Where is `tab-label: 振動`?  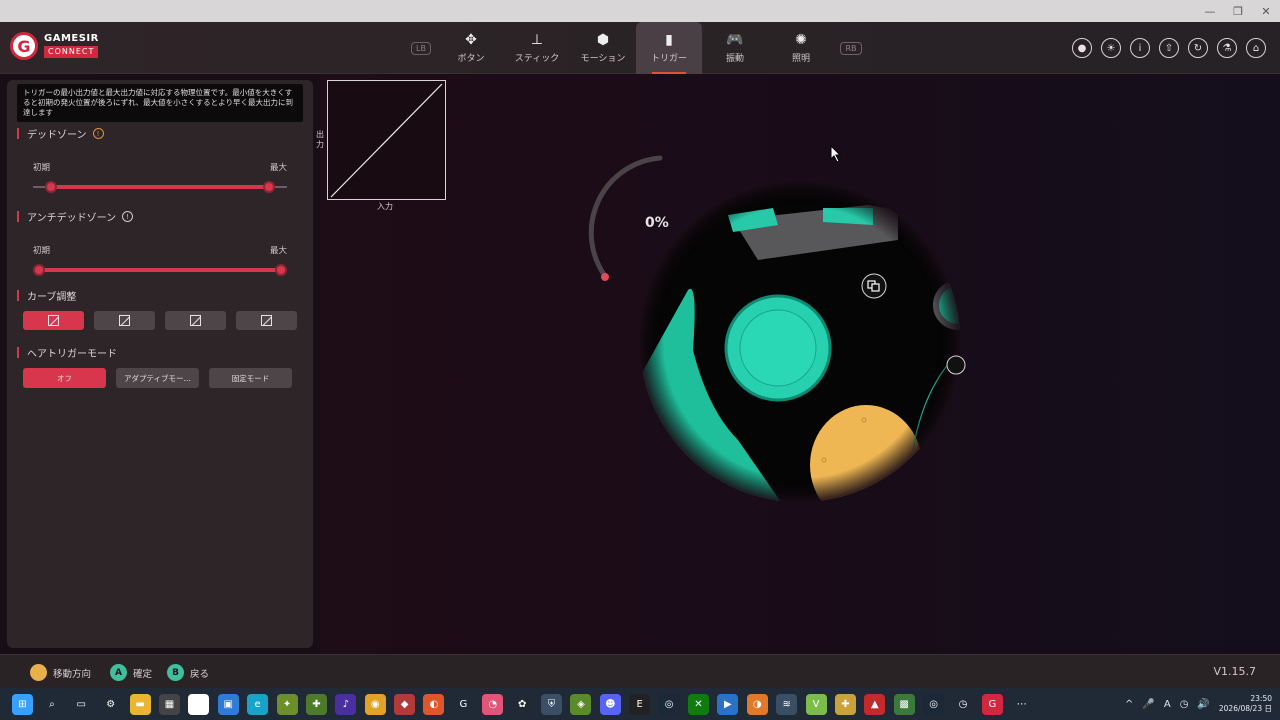 tab-label: 振動 is located at coordinates (734, 59).